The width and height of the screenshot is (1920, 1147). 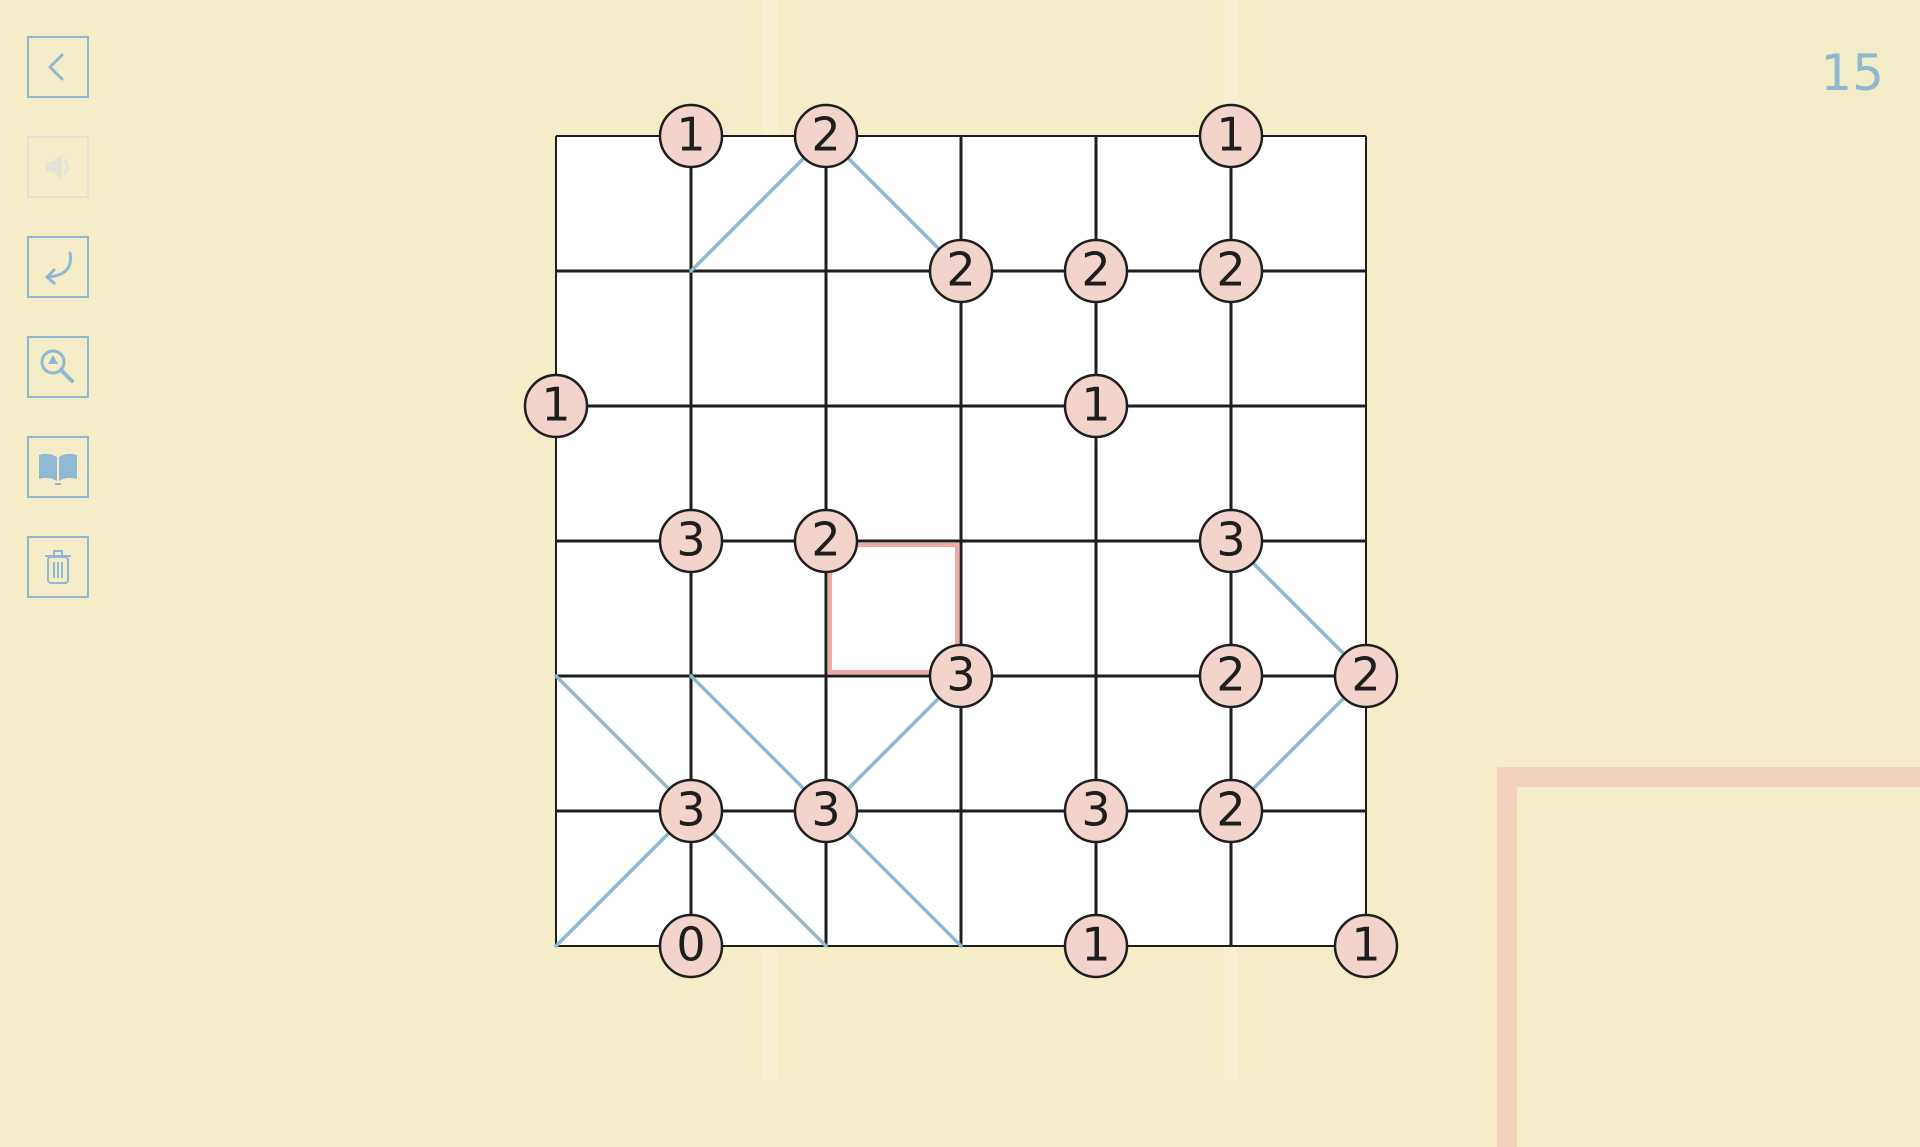 What do you see at coordinates (758, 338) in the screenshot?
I see `grid-cell` at bounding box center [758, 338].